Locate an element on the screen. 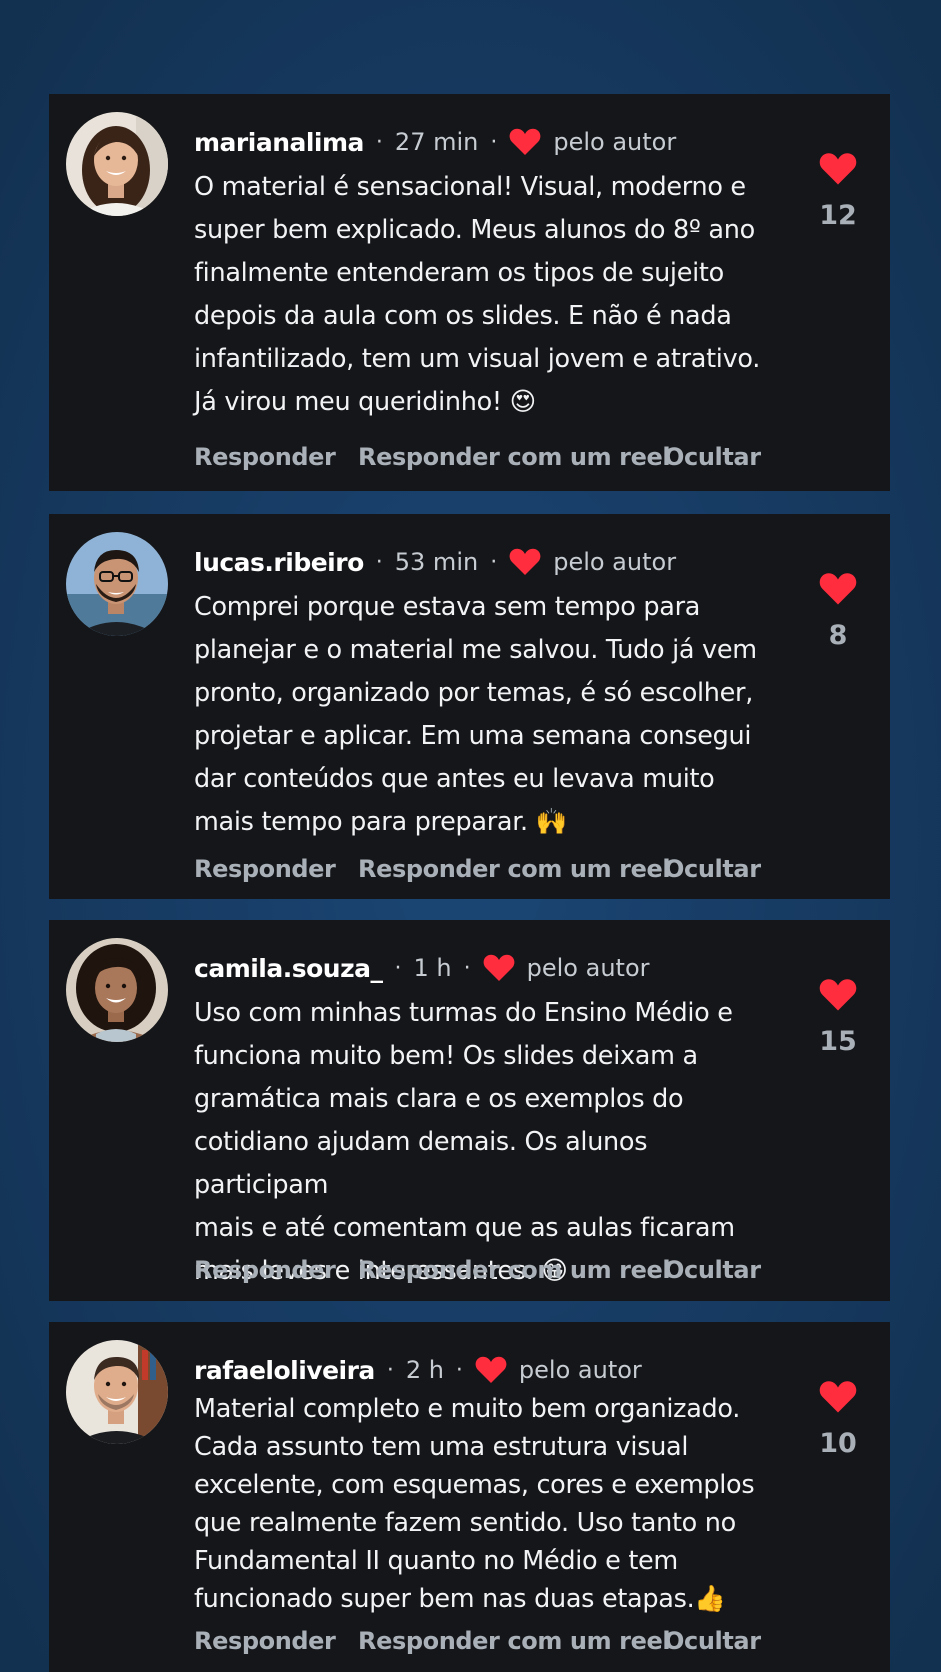 The height and width of the screenshot is (1672, 941). like-count: 12 is located at coordinates (838, 215).